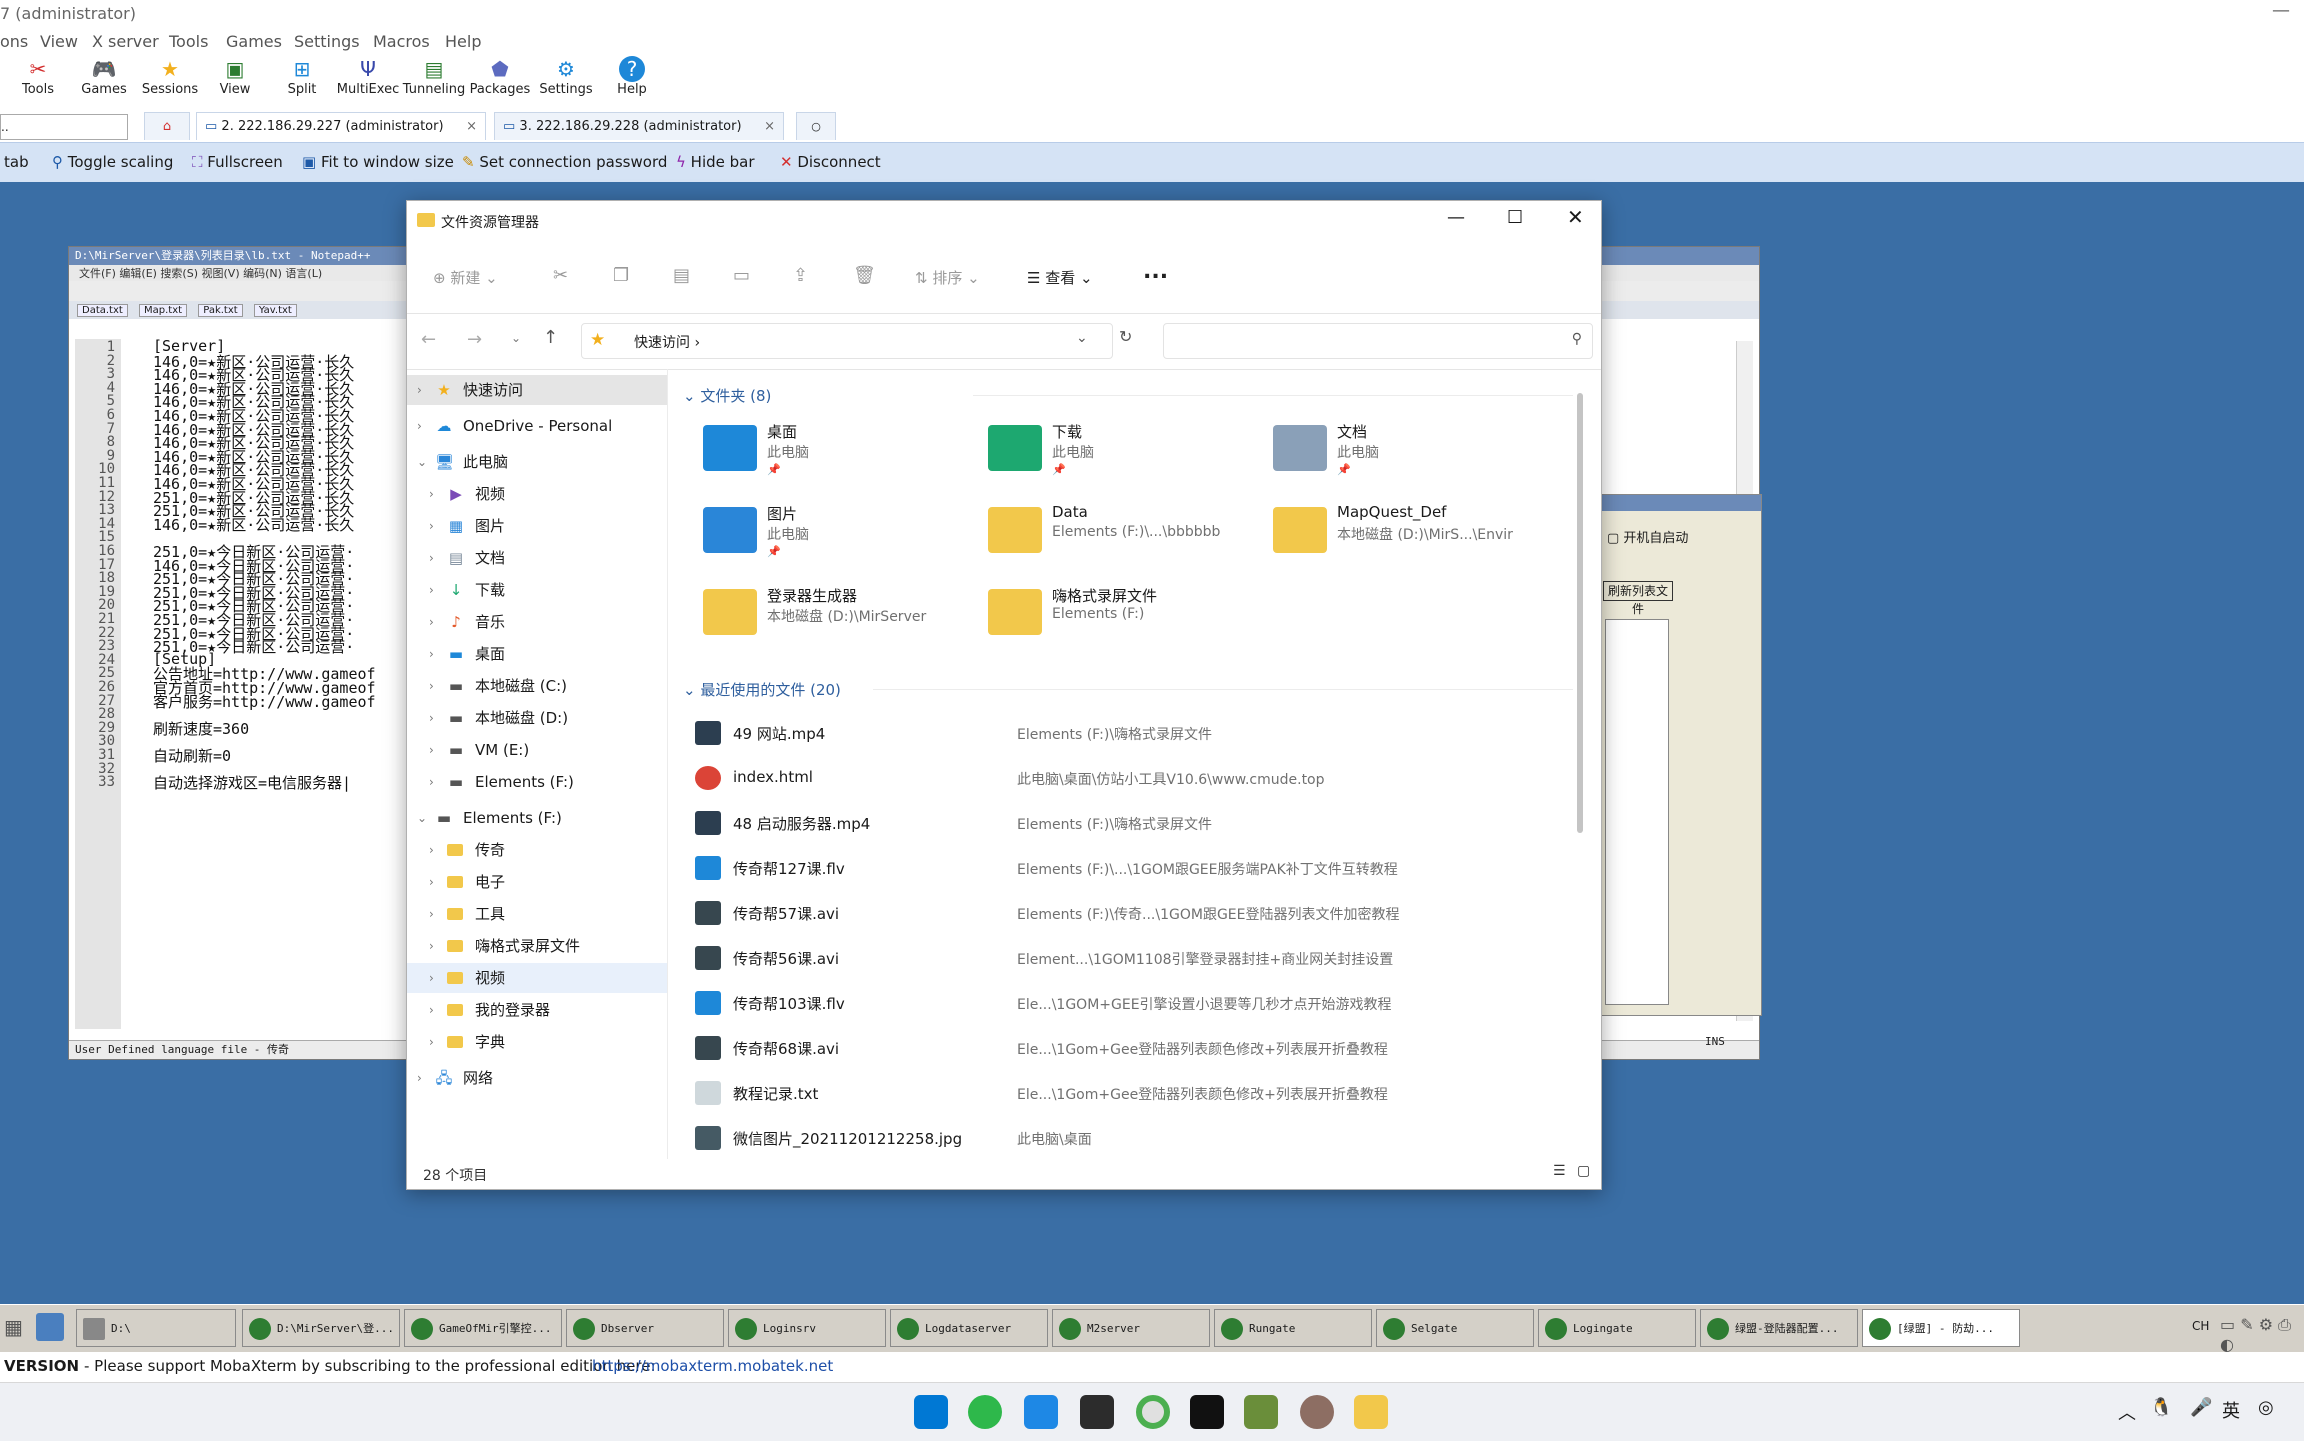  I want to click on fit-window-button: ▣ Fit to window size, so click(378, 162).